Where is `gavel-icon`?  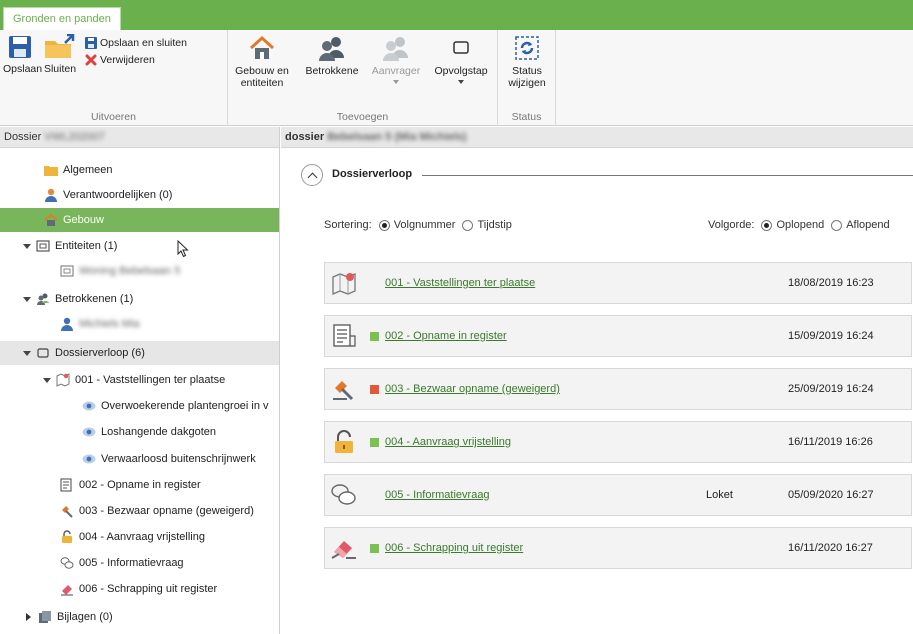
gavel-icon is located at coordinates (67, 511).